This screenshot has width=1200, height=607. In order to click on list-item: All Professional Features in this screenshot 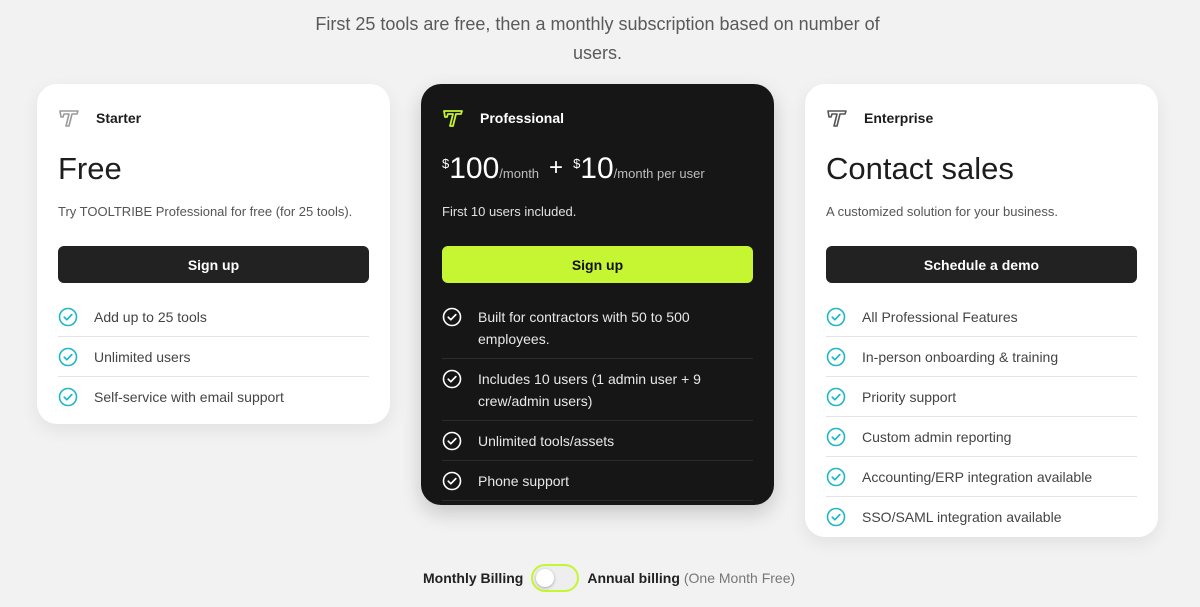, I will do `click(981, 317)`.